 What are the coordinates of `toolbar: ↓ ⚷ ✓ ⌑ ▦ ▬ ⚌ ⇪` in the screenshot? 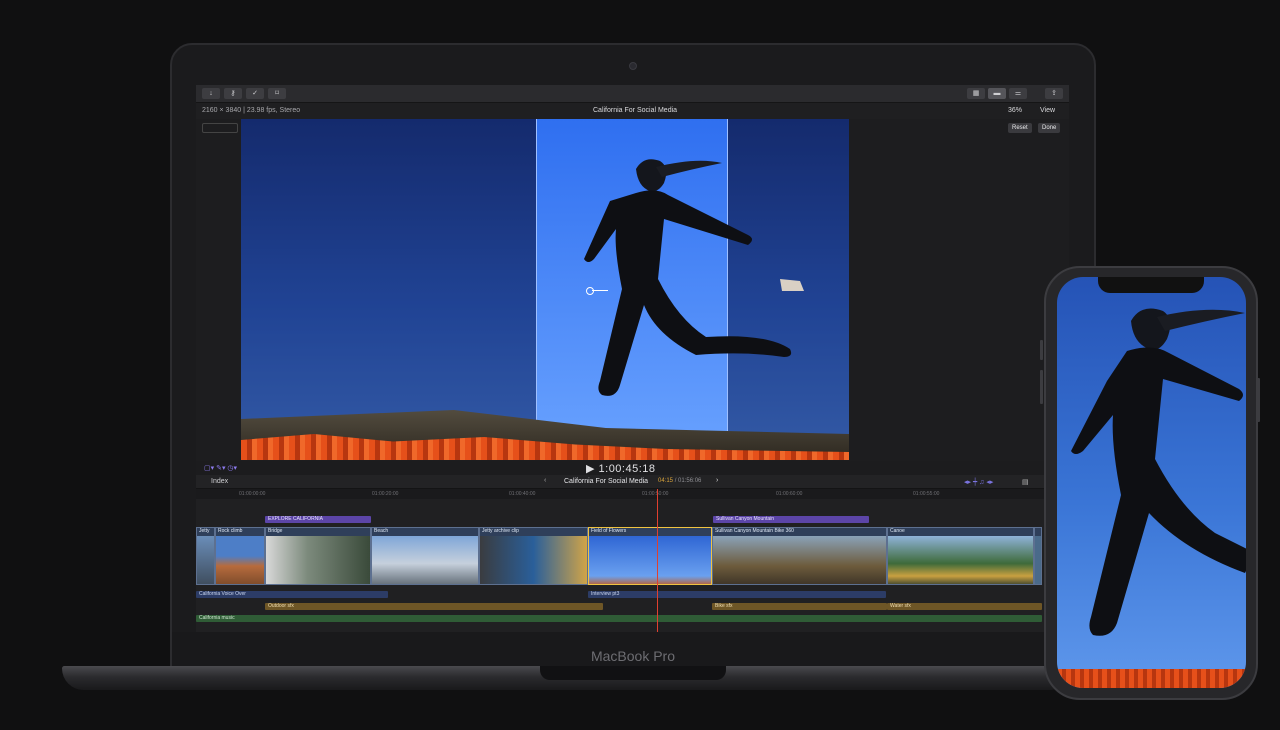 It's located at (632, 94).